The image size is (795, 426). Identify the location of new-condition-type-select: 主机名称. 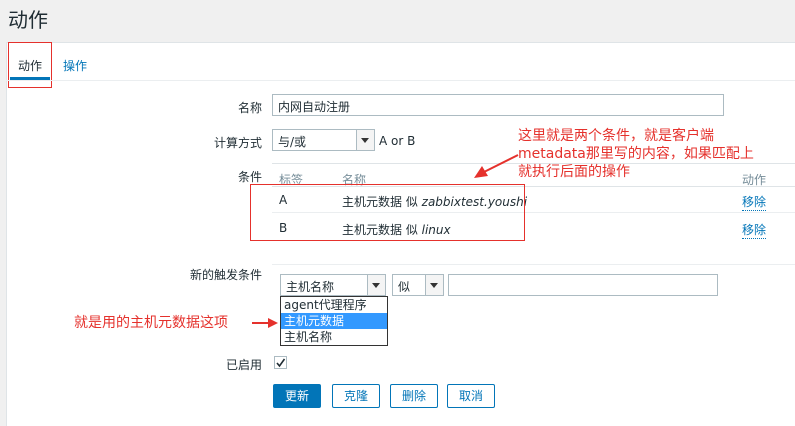
(333, 285).